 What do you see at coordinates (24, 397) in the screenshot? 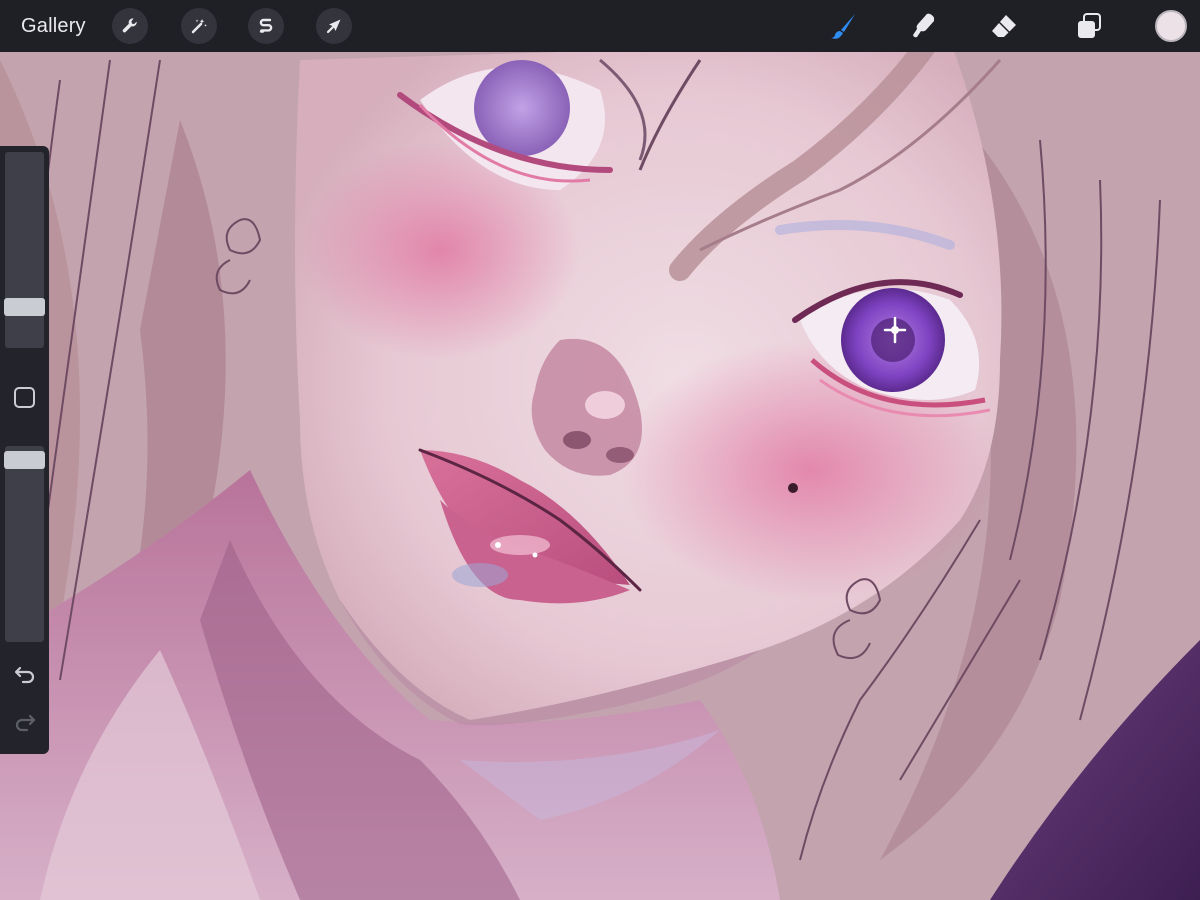
I see `modify-button` at bounding box center [24, 397].